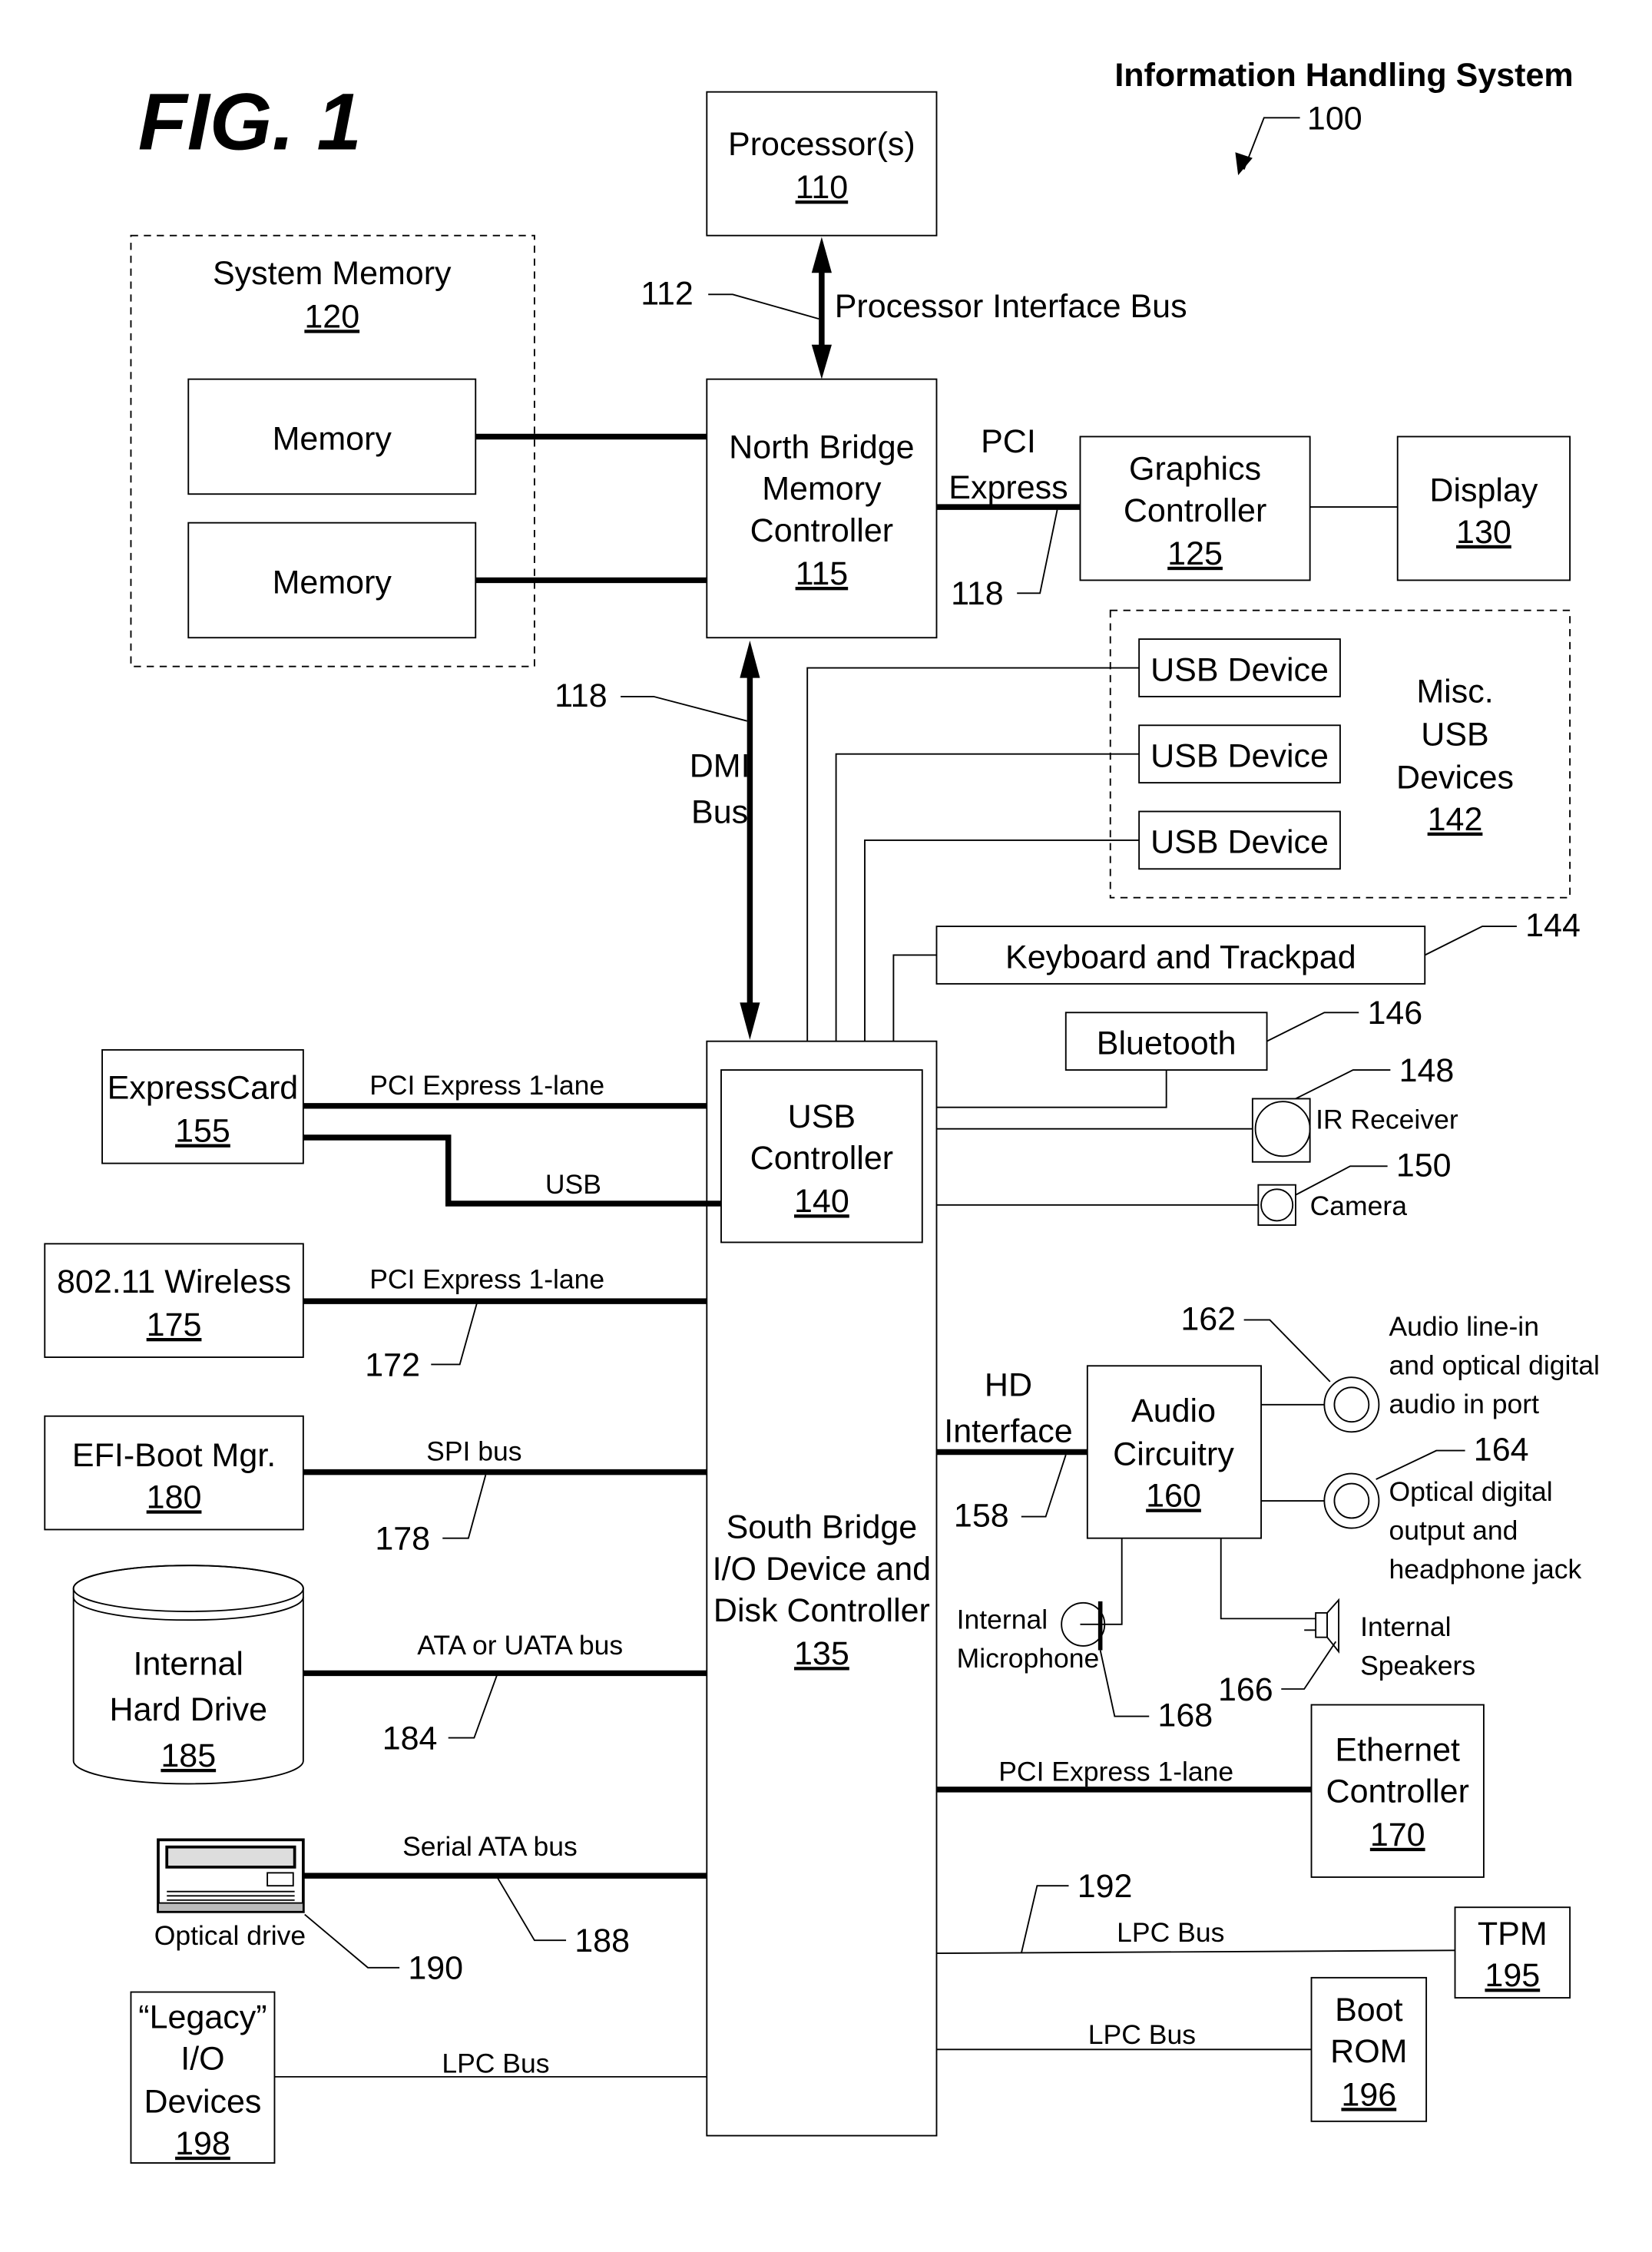  I want to click on ref-166-leader, so click(1309, 1665).